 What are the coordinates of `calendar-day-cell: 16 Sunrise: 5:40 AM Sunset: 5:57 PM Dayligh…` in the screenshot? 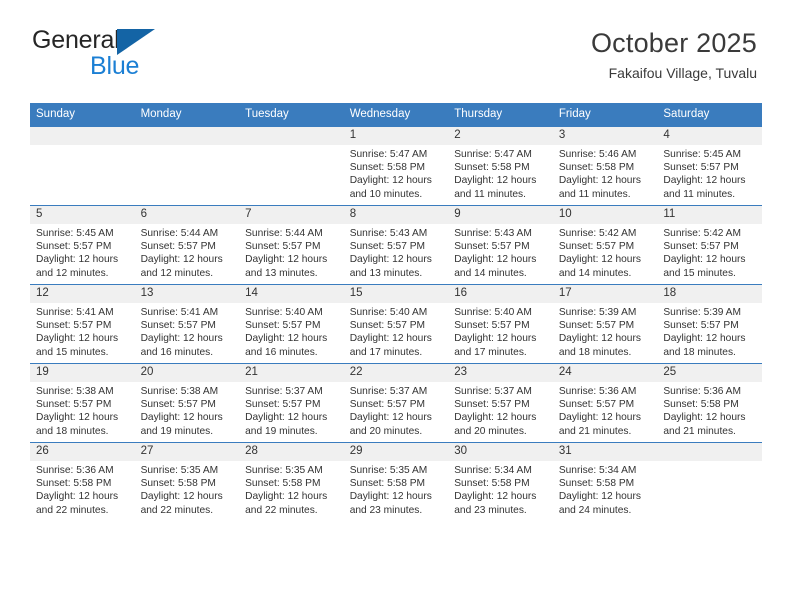 It's located at (500, 324).